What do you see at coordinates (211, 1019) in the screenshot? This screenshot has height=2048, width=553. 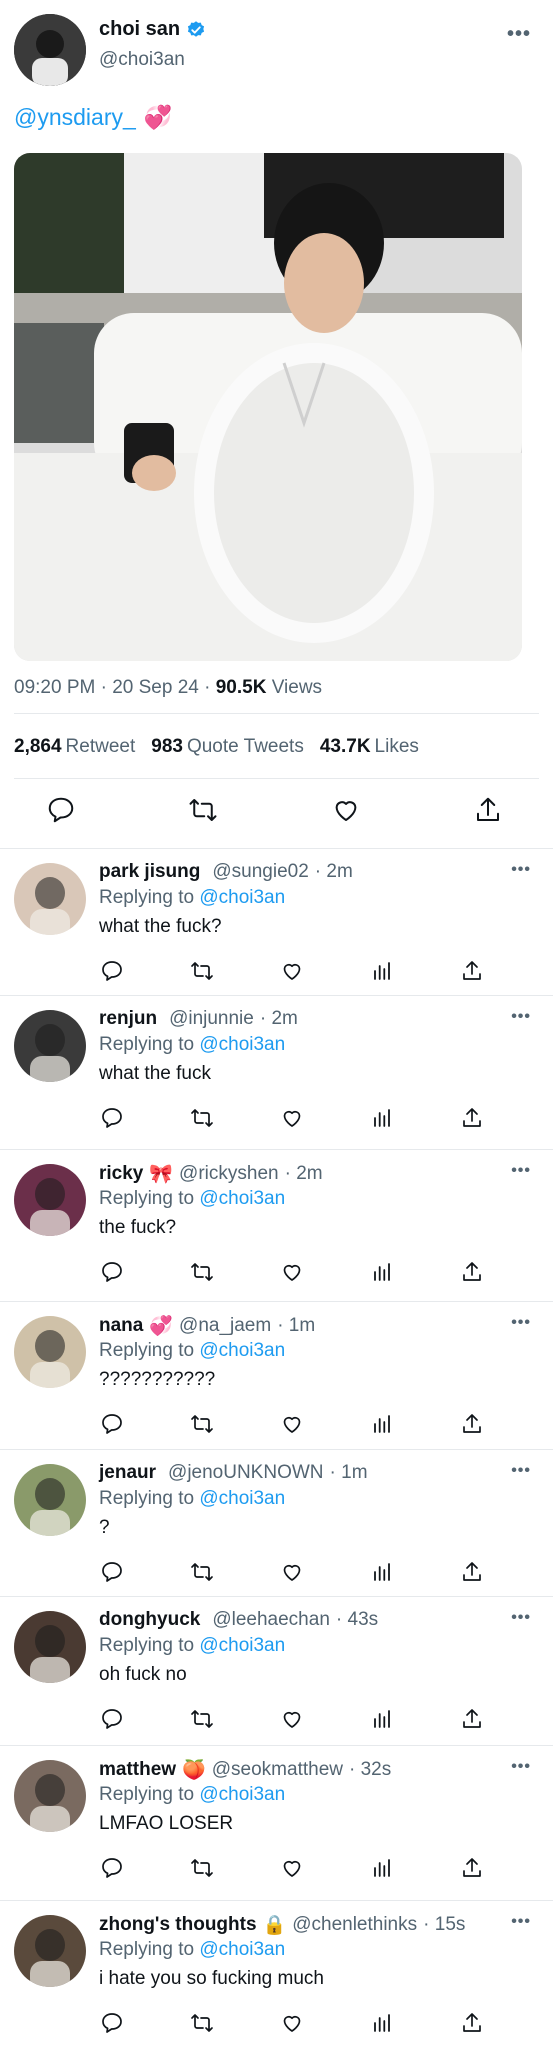 I see `handle: @injunnie` at bounding box center [211, 1019].